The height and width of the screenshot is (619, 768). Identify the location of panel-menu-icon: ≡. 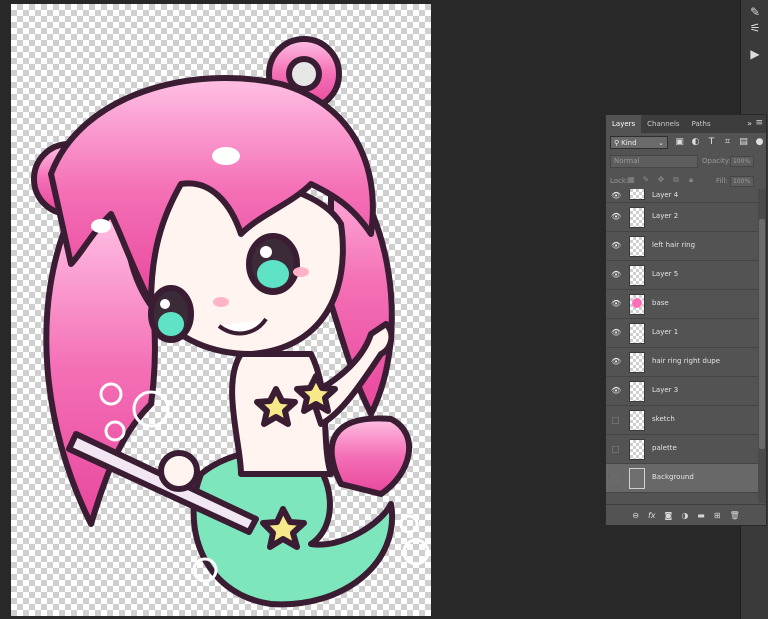
(759, 123).